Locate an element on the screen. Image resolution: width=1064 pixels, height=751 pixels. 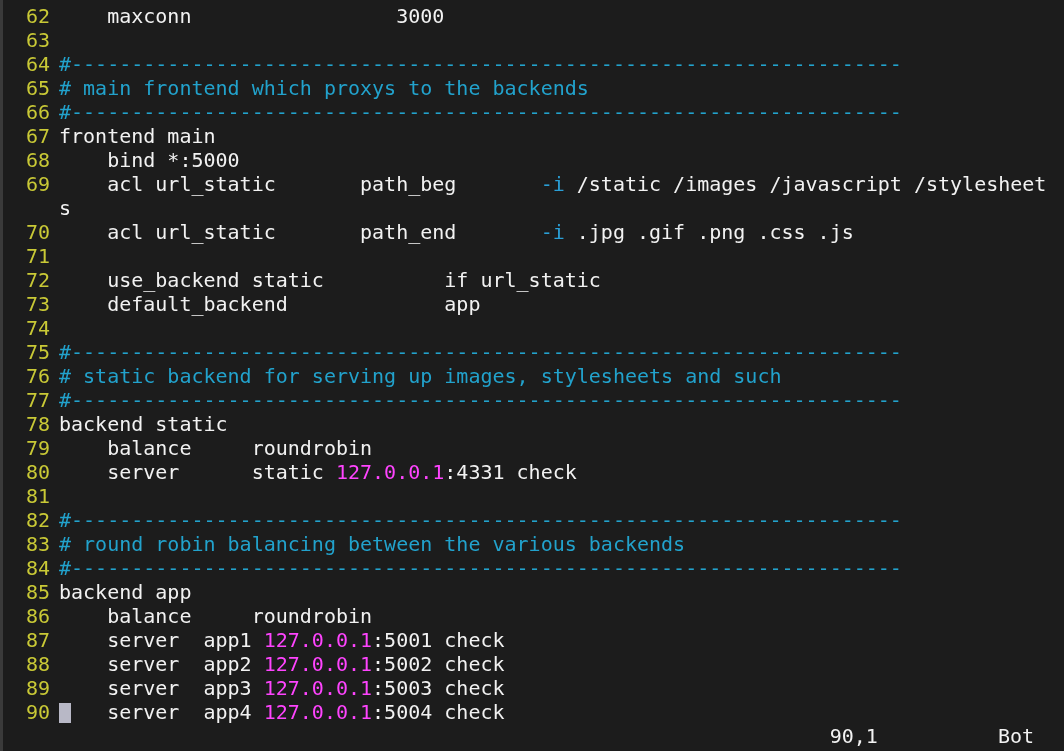
code-line: backend app is located at coordinates (125, 592).